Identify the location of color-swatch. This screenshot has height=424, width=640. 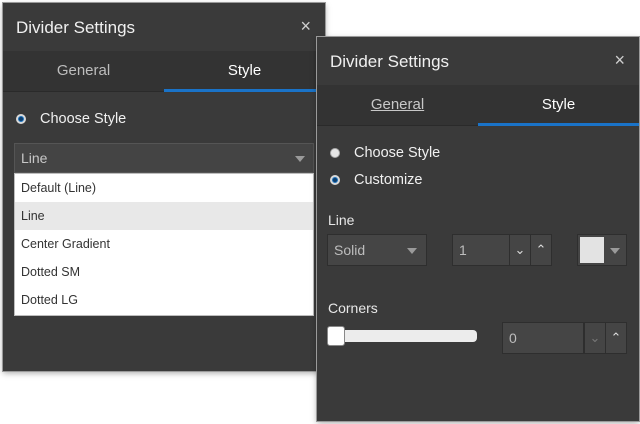
(592, 250).